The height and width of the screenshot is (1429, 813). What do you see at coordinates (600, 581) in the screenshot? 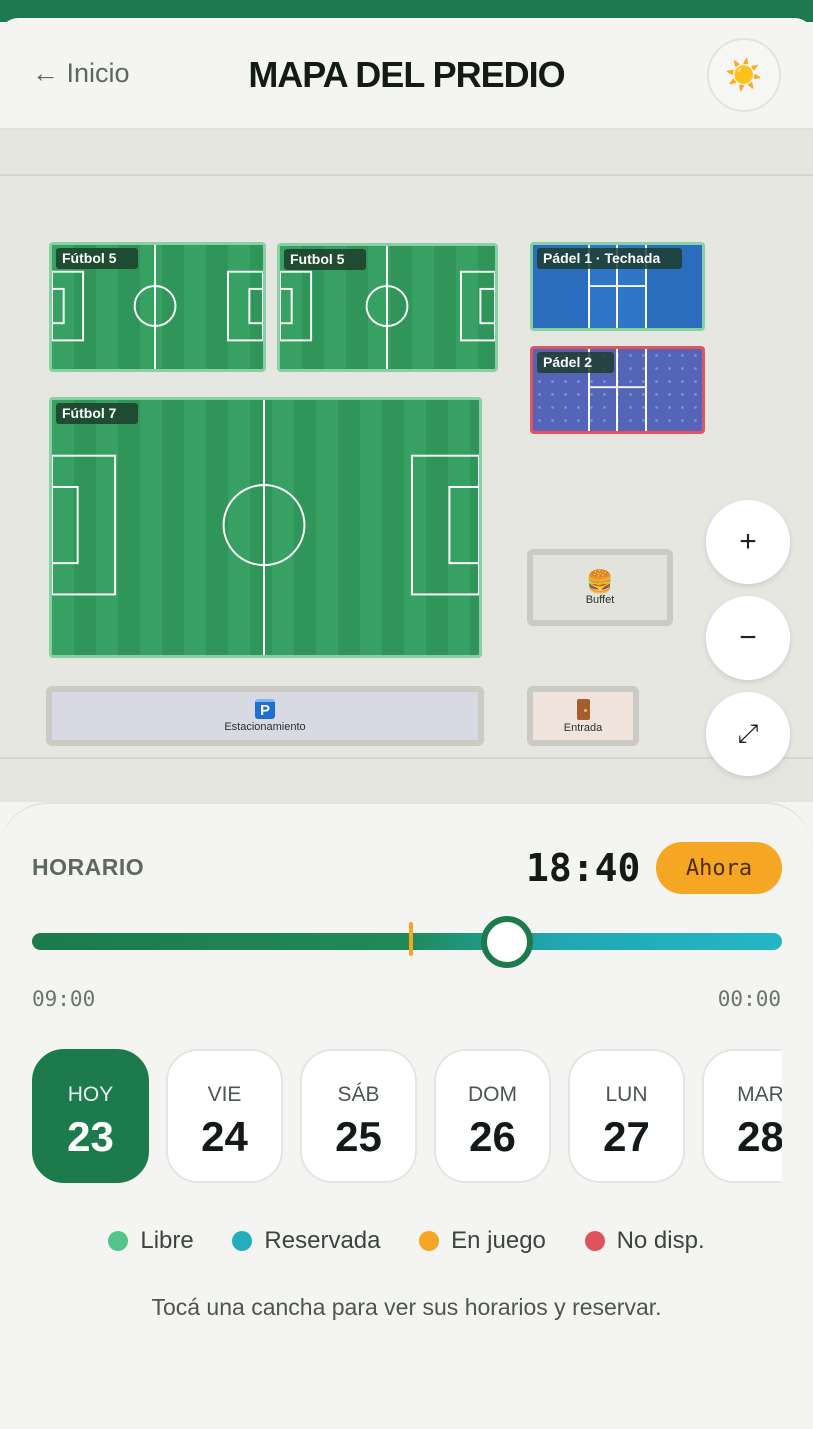
I see `burger-icon: 🍔` at bounding box center [600, 581].